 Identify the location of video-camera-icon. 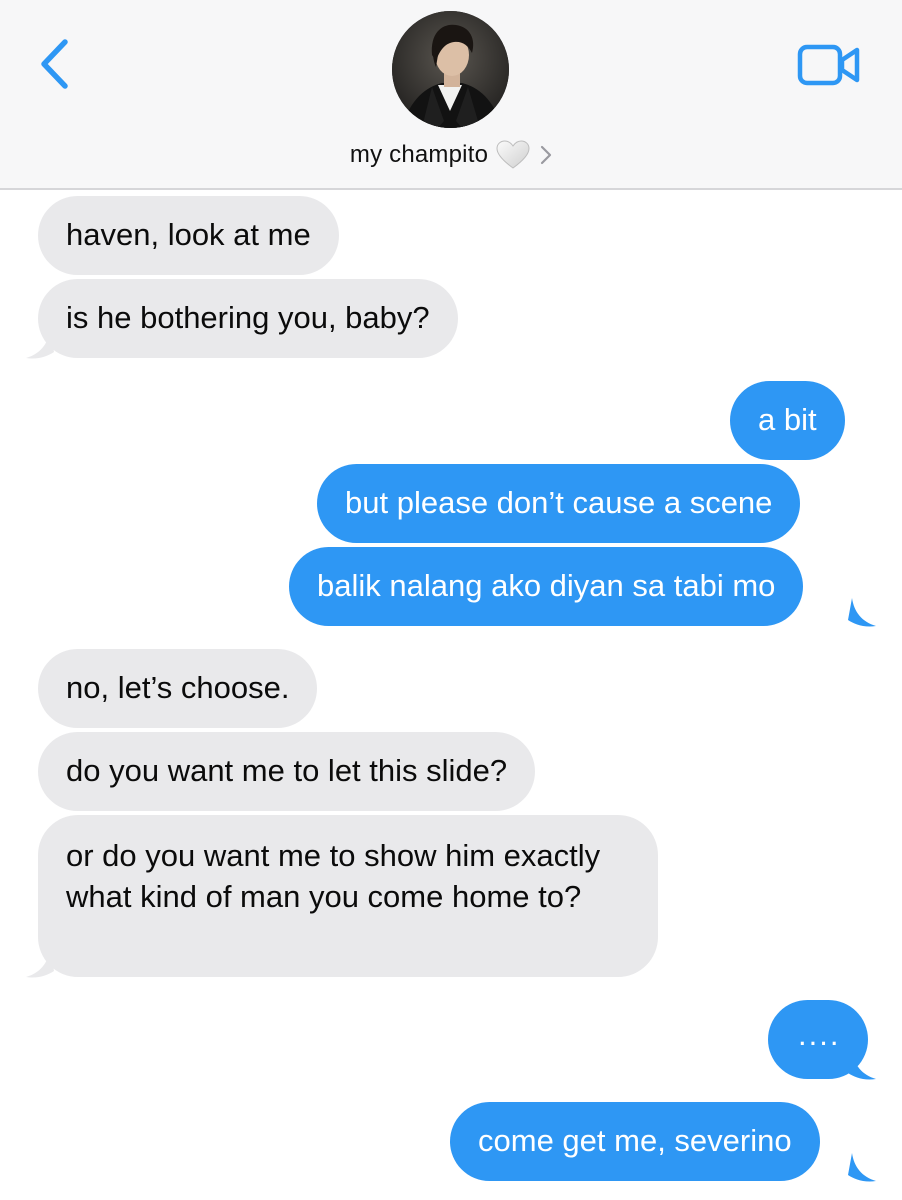
(829, 67).